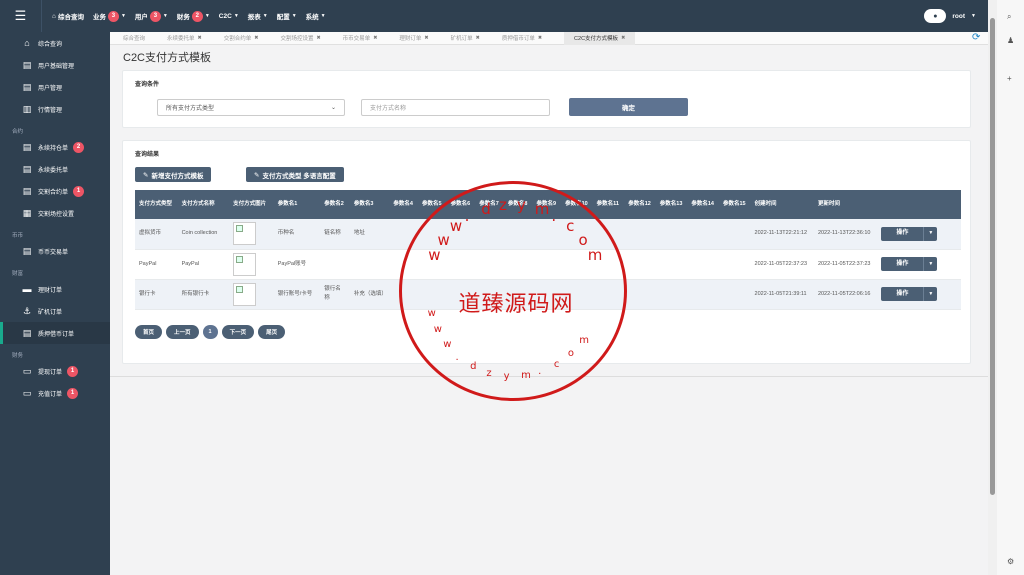 The height and width of the screenshot is (575, 1024). I want to click on topnav-item-4: C2C ▼, so click(229, 16).